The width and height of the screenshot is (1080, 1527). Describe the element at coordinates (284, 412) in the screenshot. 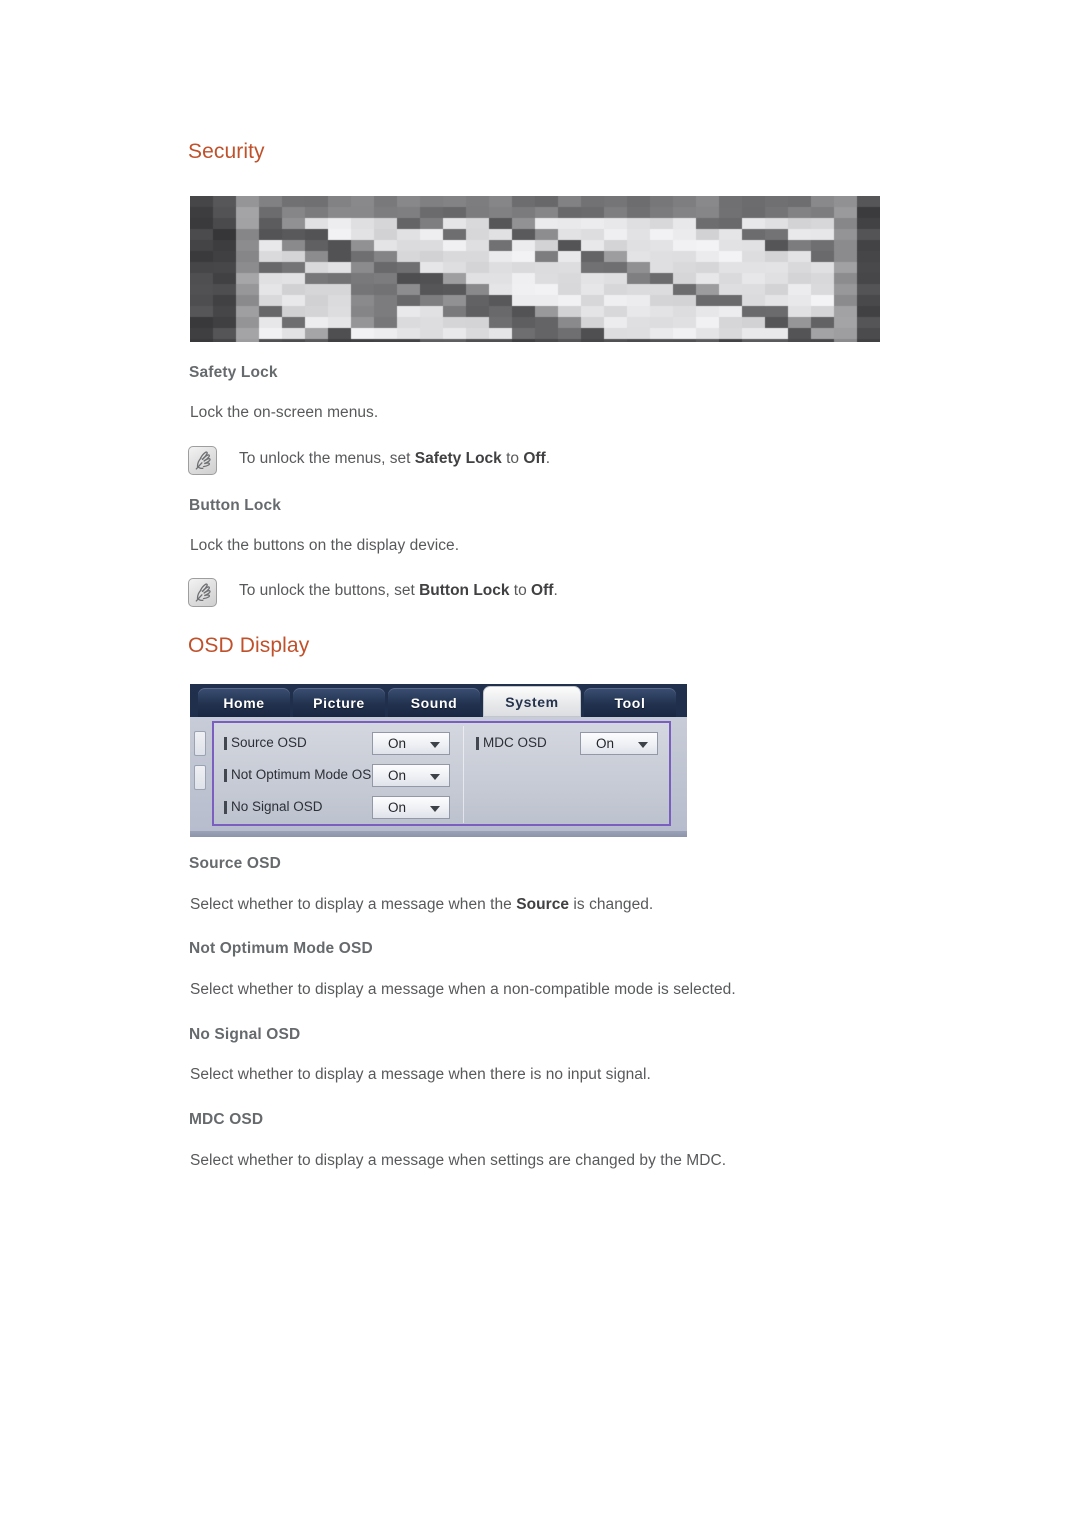

I see `description-safety-lock: Lock the on-screen menus.` at that location.